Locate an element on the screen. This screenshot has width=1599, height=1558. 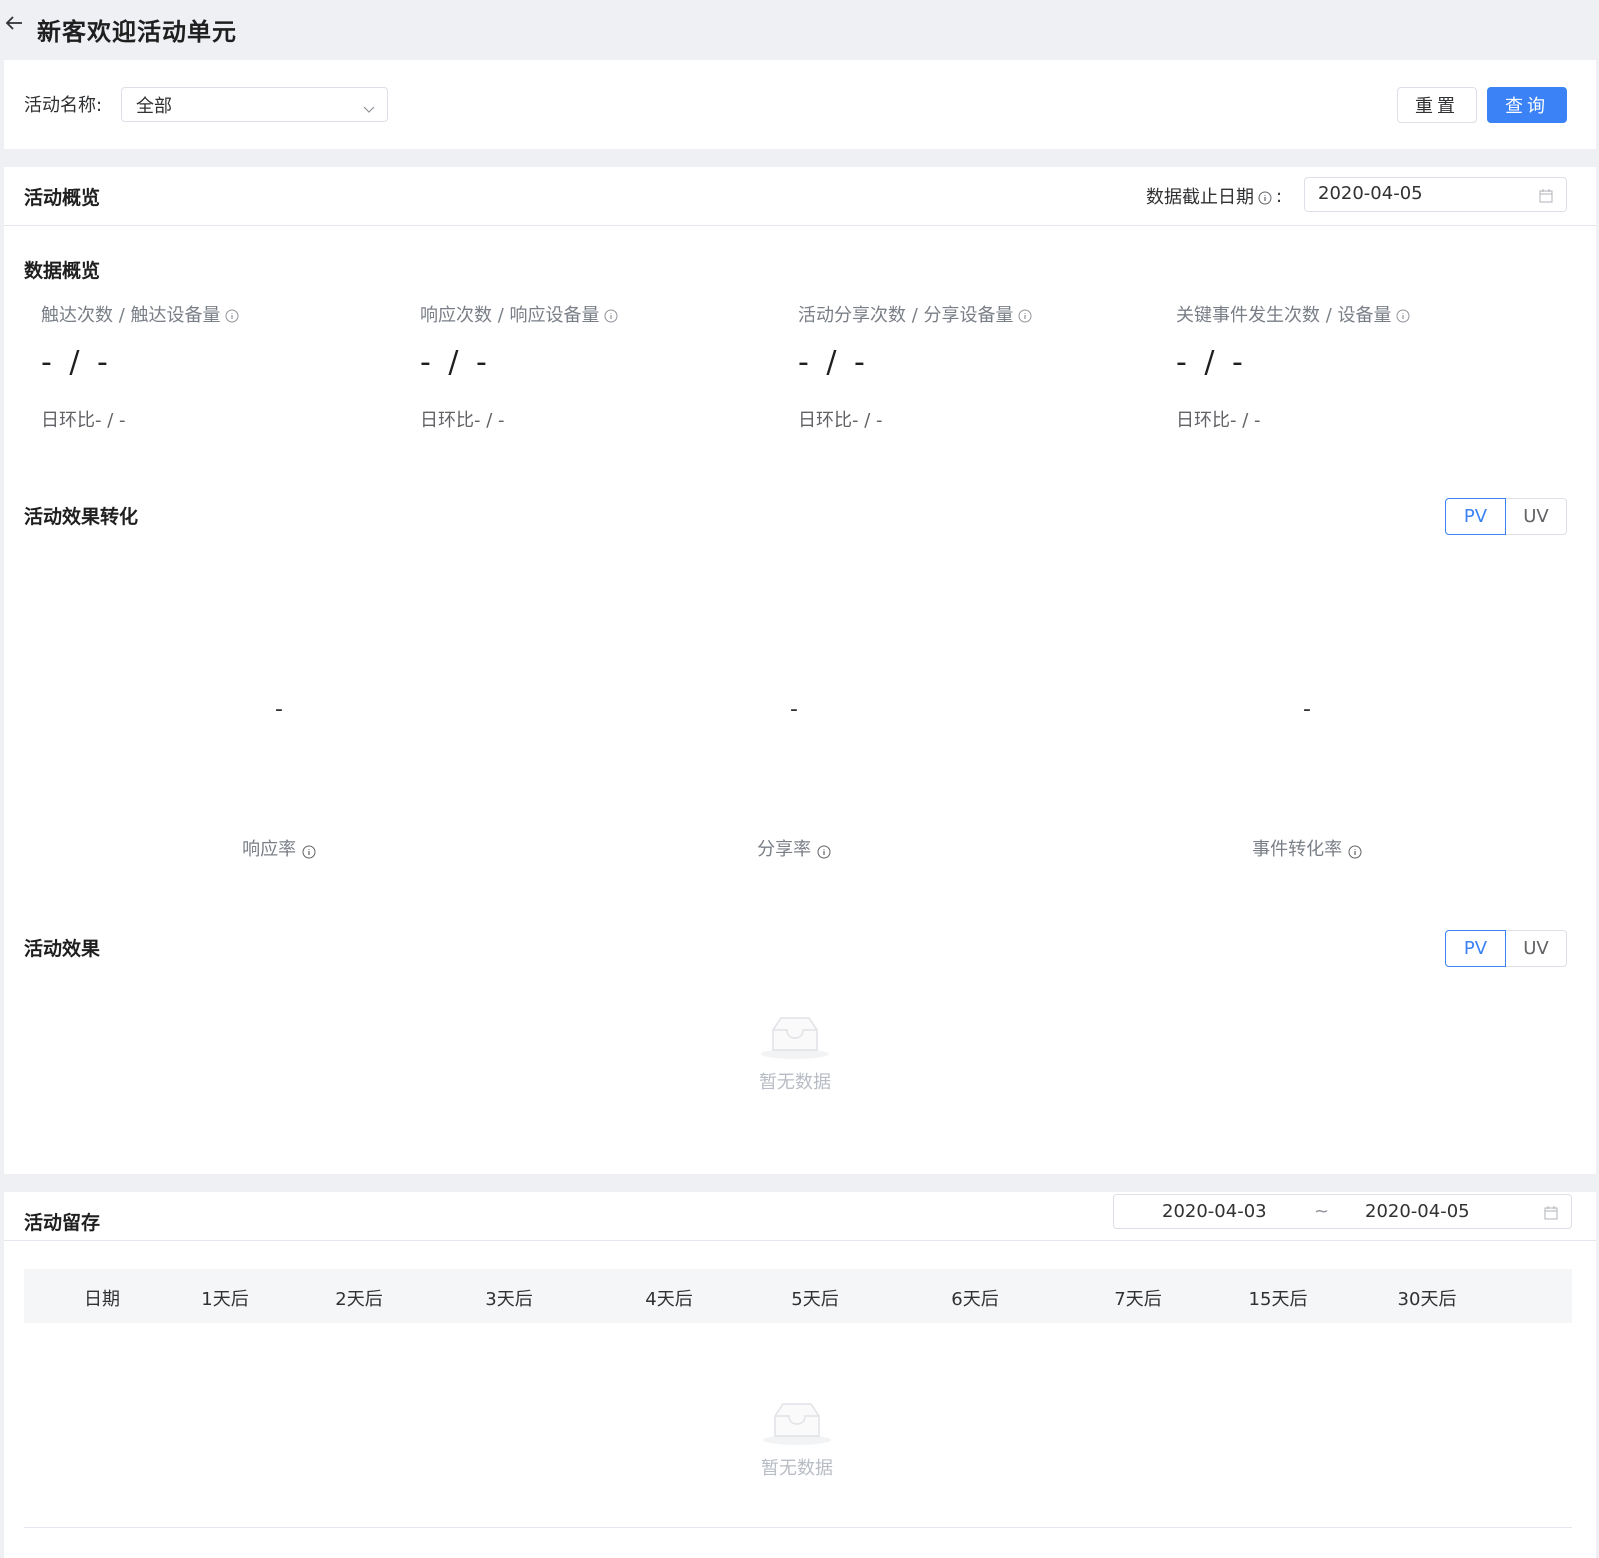
data-overview-title: 数据概览 is located at coordinates (62, 271).